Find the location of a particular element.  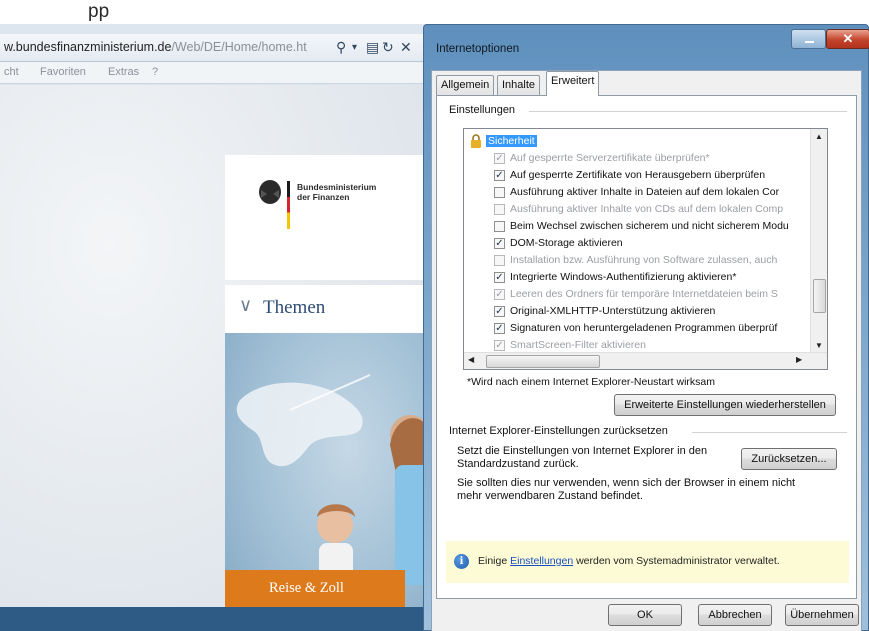

url-domain: w.bundesfinanzministerium.de is located at coordinates (88, 47).